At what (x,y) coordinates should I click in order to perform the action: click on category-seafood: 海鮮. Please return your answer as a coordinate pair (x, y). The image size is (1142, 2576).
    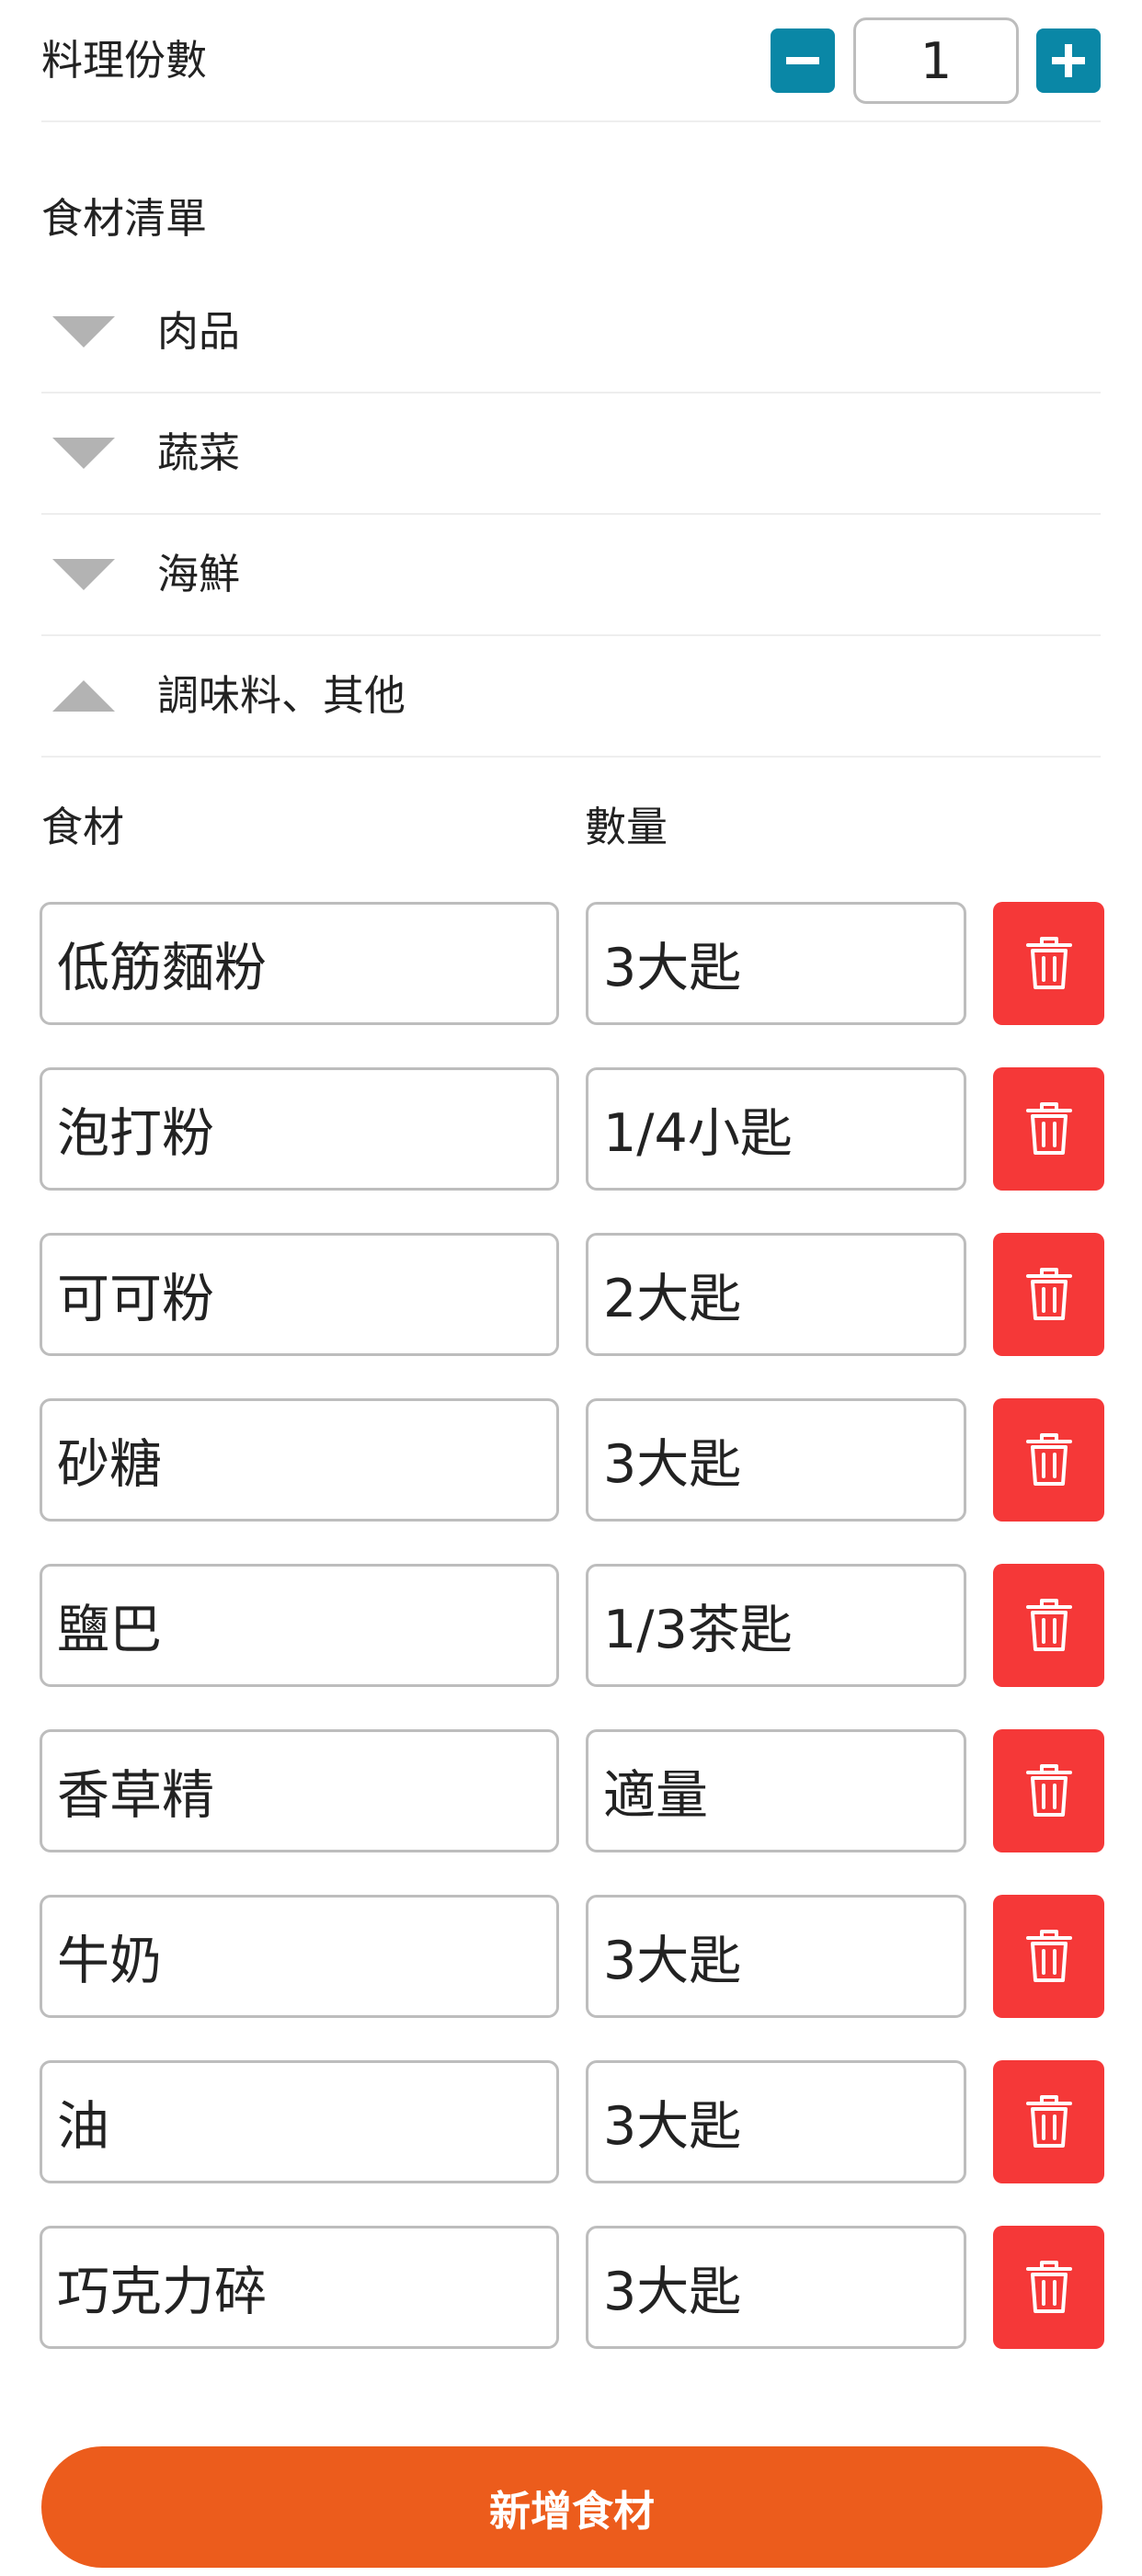
    Looking at the image, I should click on (571, 575).